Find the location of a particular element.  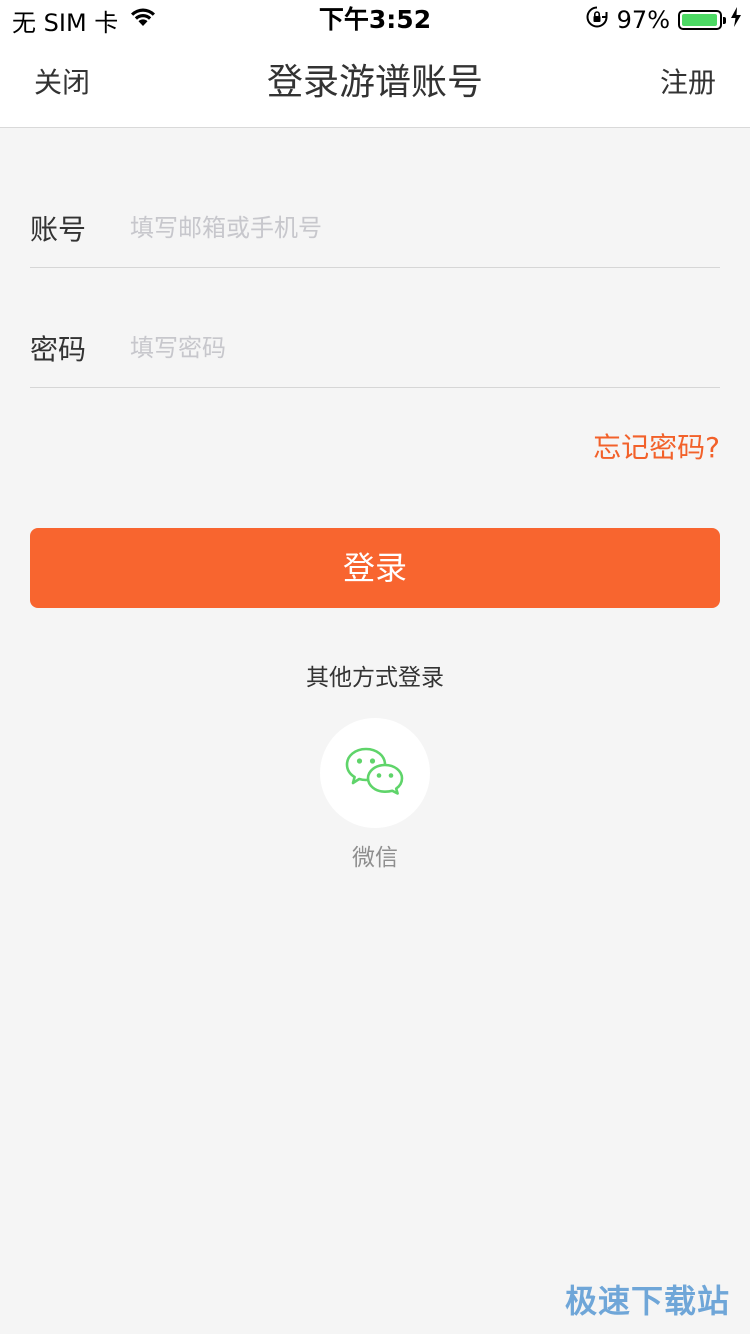

charging-bolt-icon is located at coordinates (736, 20).